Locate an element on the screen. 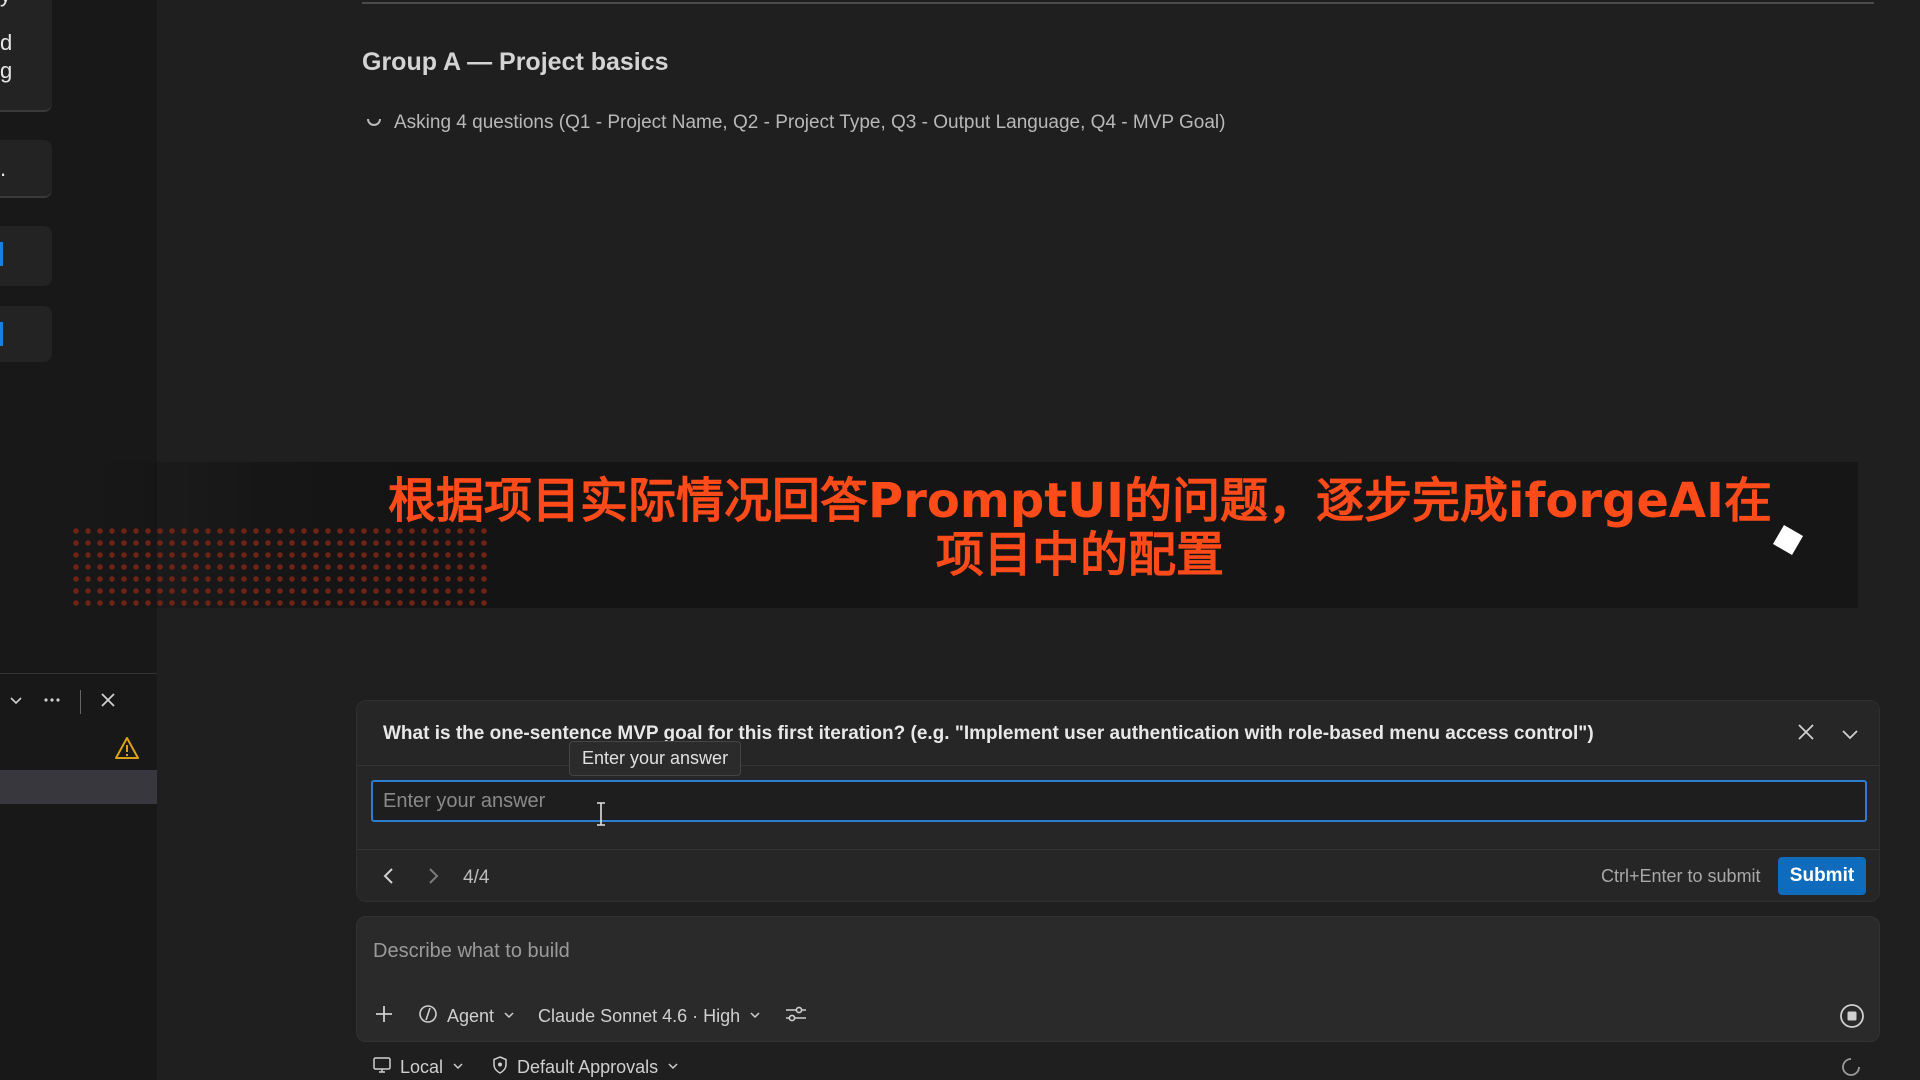 The image size is (1920, 1080). shield-icon is located at coordinates (500, 1067).